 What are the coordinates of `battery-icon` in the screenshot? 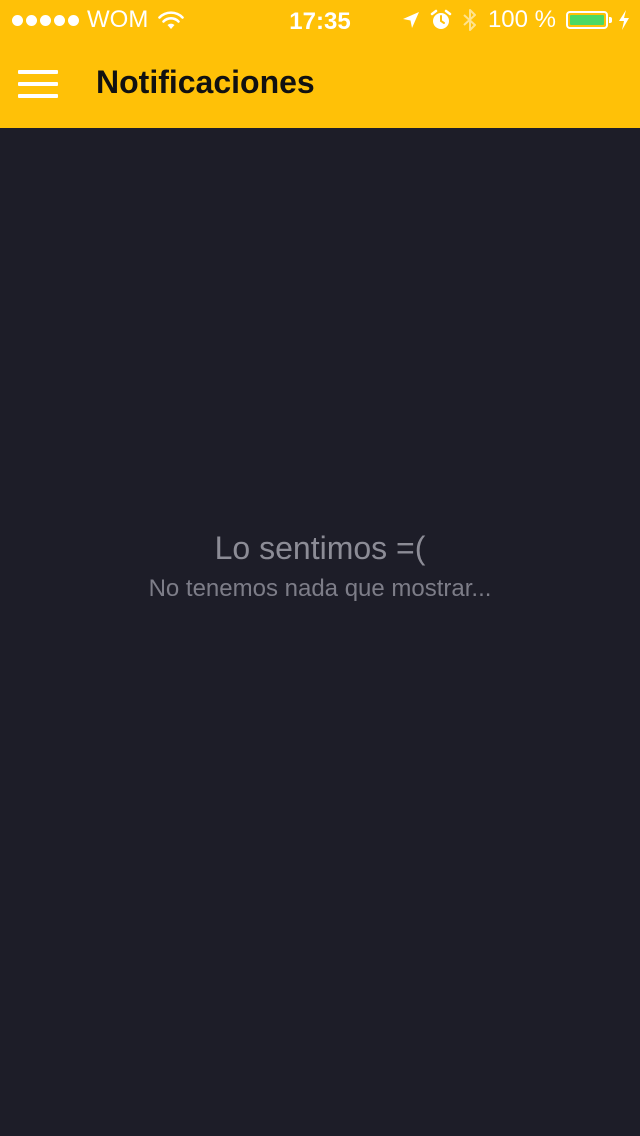 It's located at (589, 20).